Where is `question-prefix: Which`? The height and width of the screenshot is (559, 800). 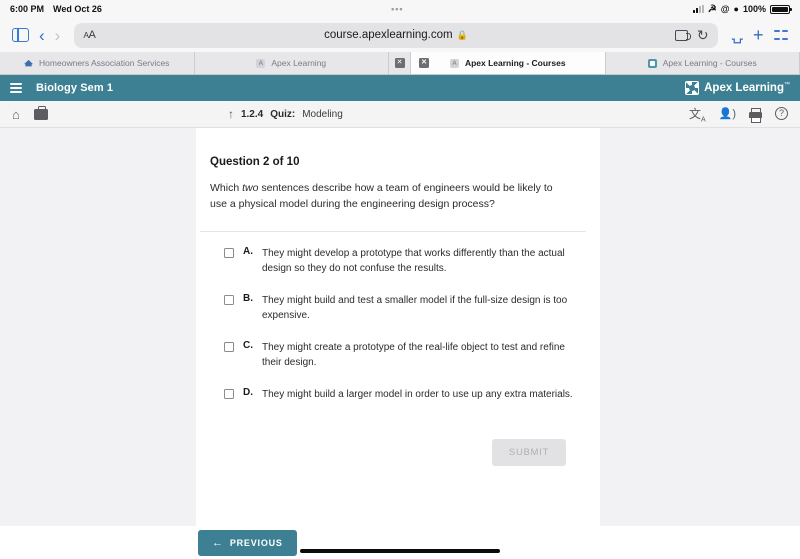
question-prefix: Which is located at coordinates (226, 188).